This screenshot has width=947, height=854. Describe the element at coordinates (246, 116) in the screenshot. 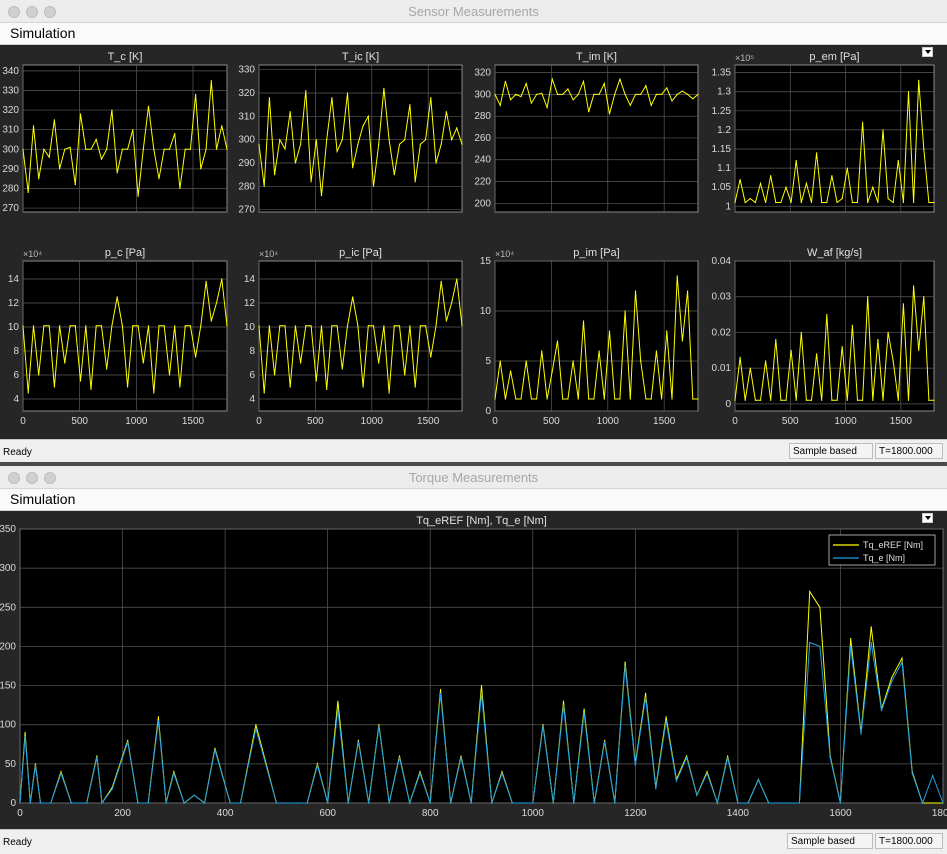

I see `y-tick-label: 310` at that location.